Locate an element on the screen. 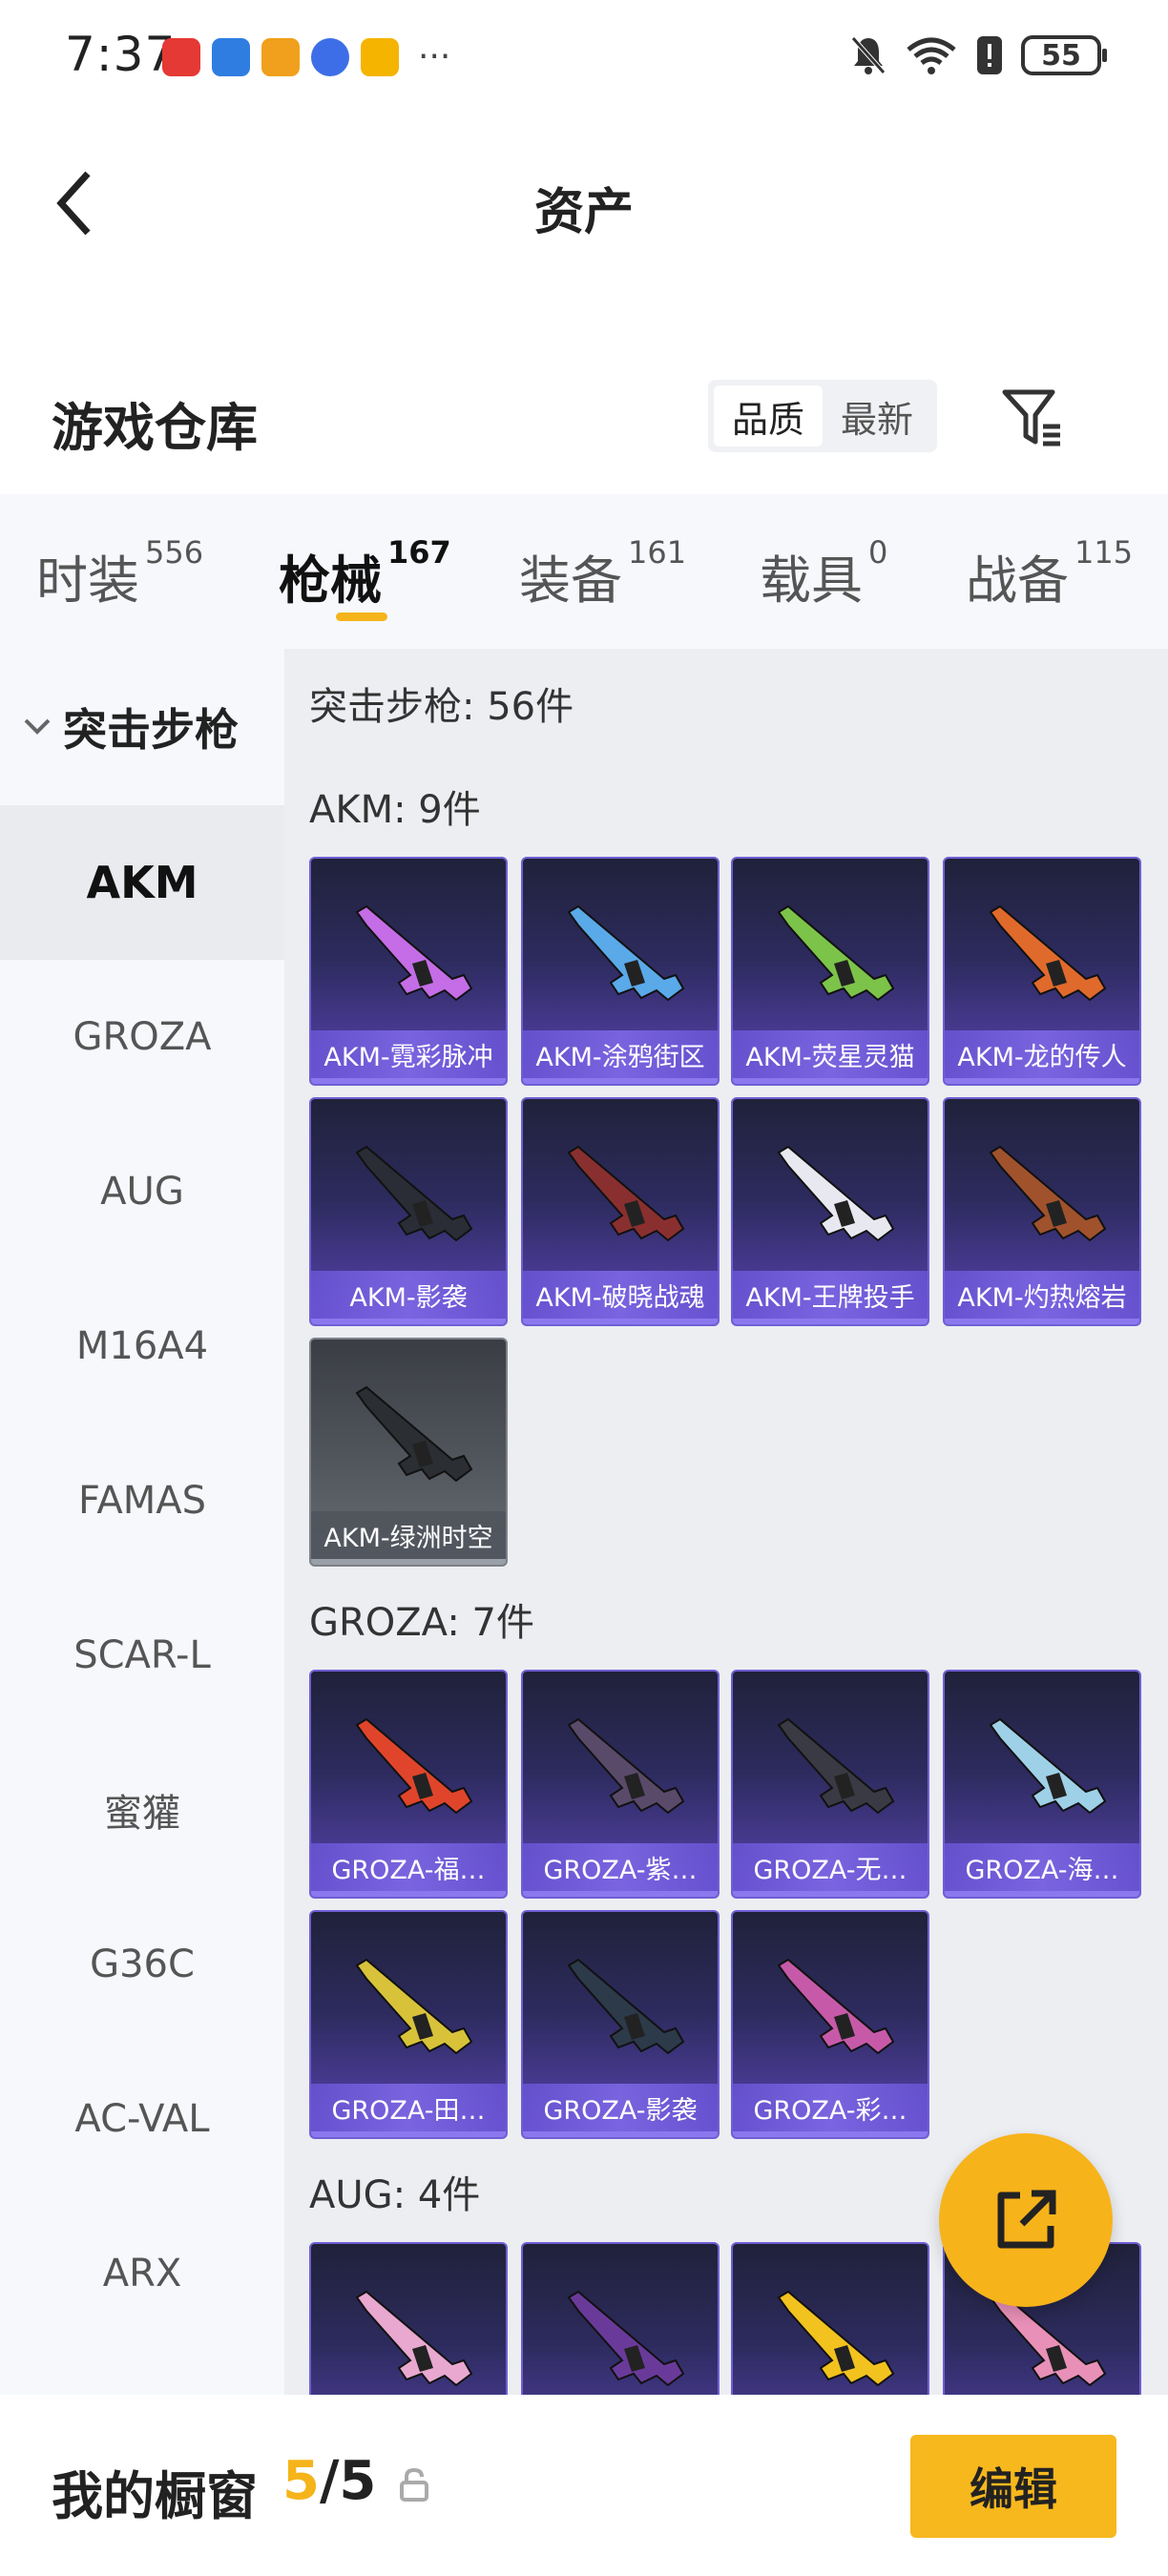 Image resolution: width=1168 pixels, height=2576 pixels. tab-label: 枪械 is located at coordinates (330, 581).